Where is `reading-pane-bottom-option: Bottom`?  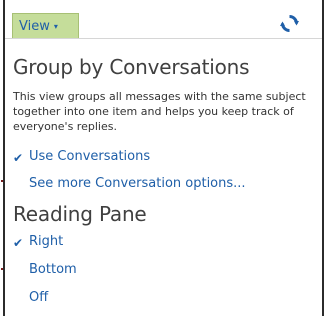 reading-pane-bottom-option: Bottom is located at coordinates (53, 269).